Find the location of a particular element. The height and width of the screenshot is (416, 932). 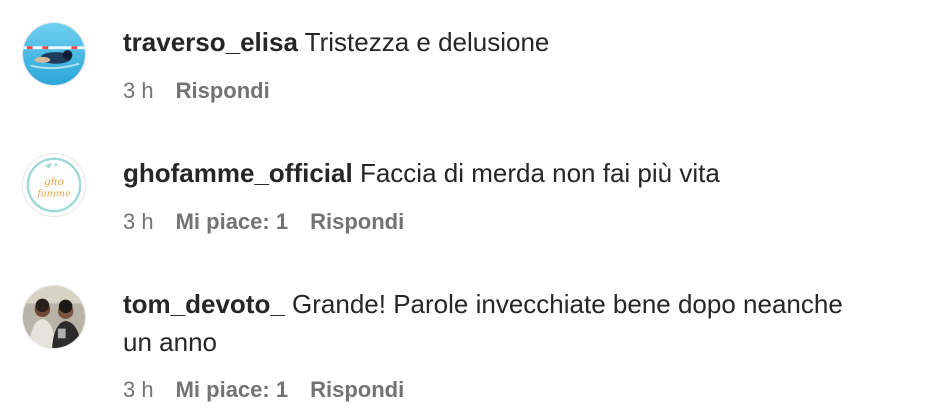

comment-text-line: traverso_elisa Tristezza e delusione is located at coordinates (518, 42).